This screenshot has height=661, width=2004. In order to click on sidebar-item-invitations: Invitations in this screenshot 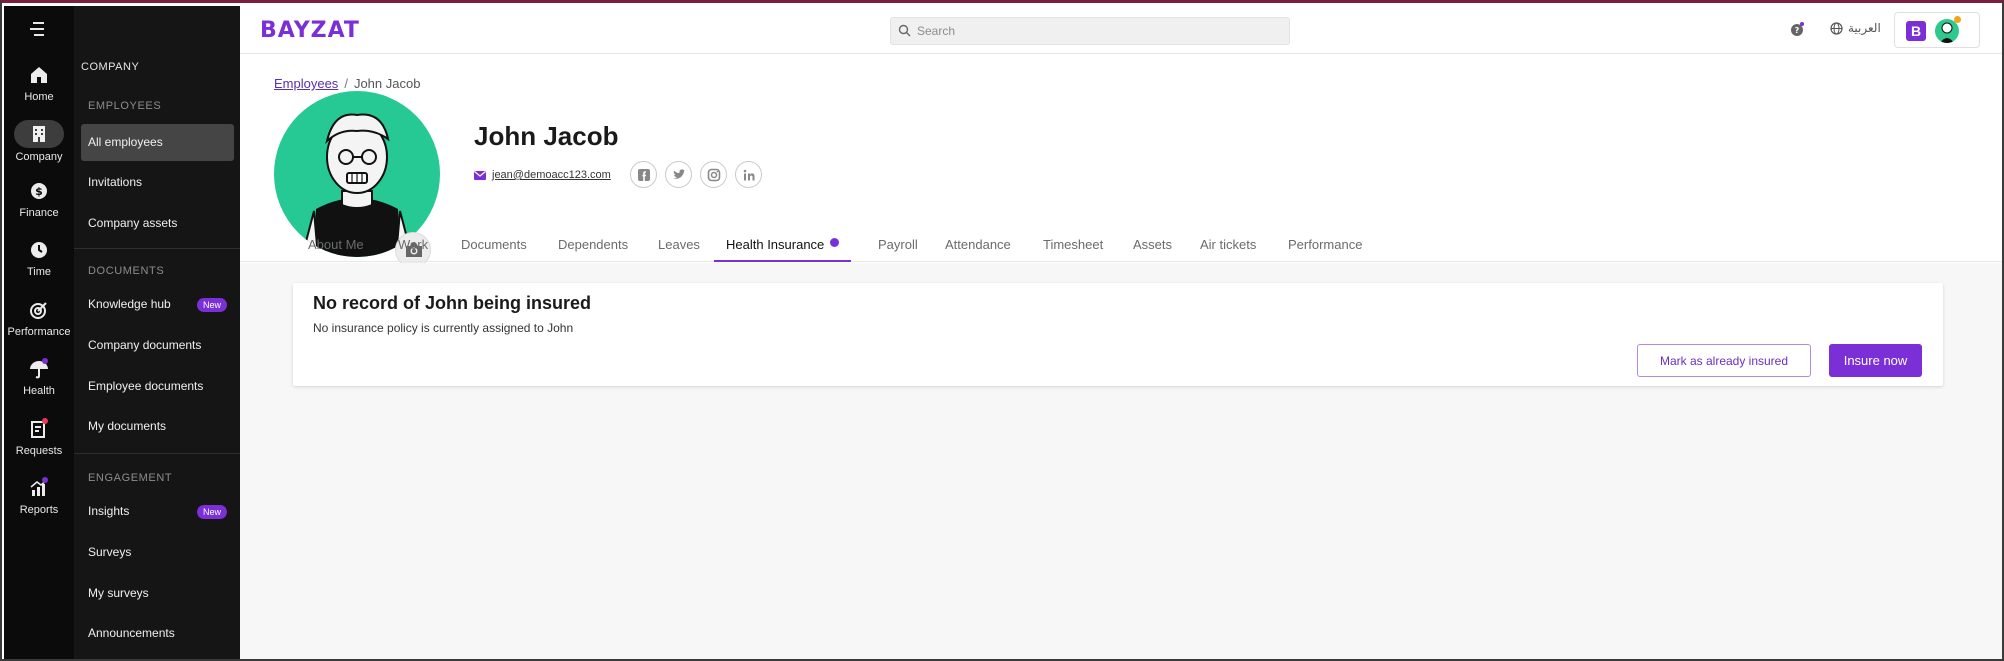, I will do `click(157, 182)`.